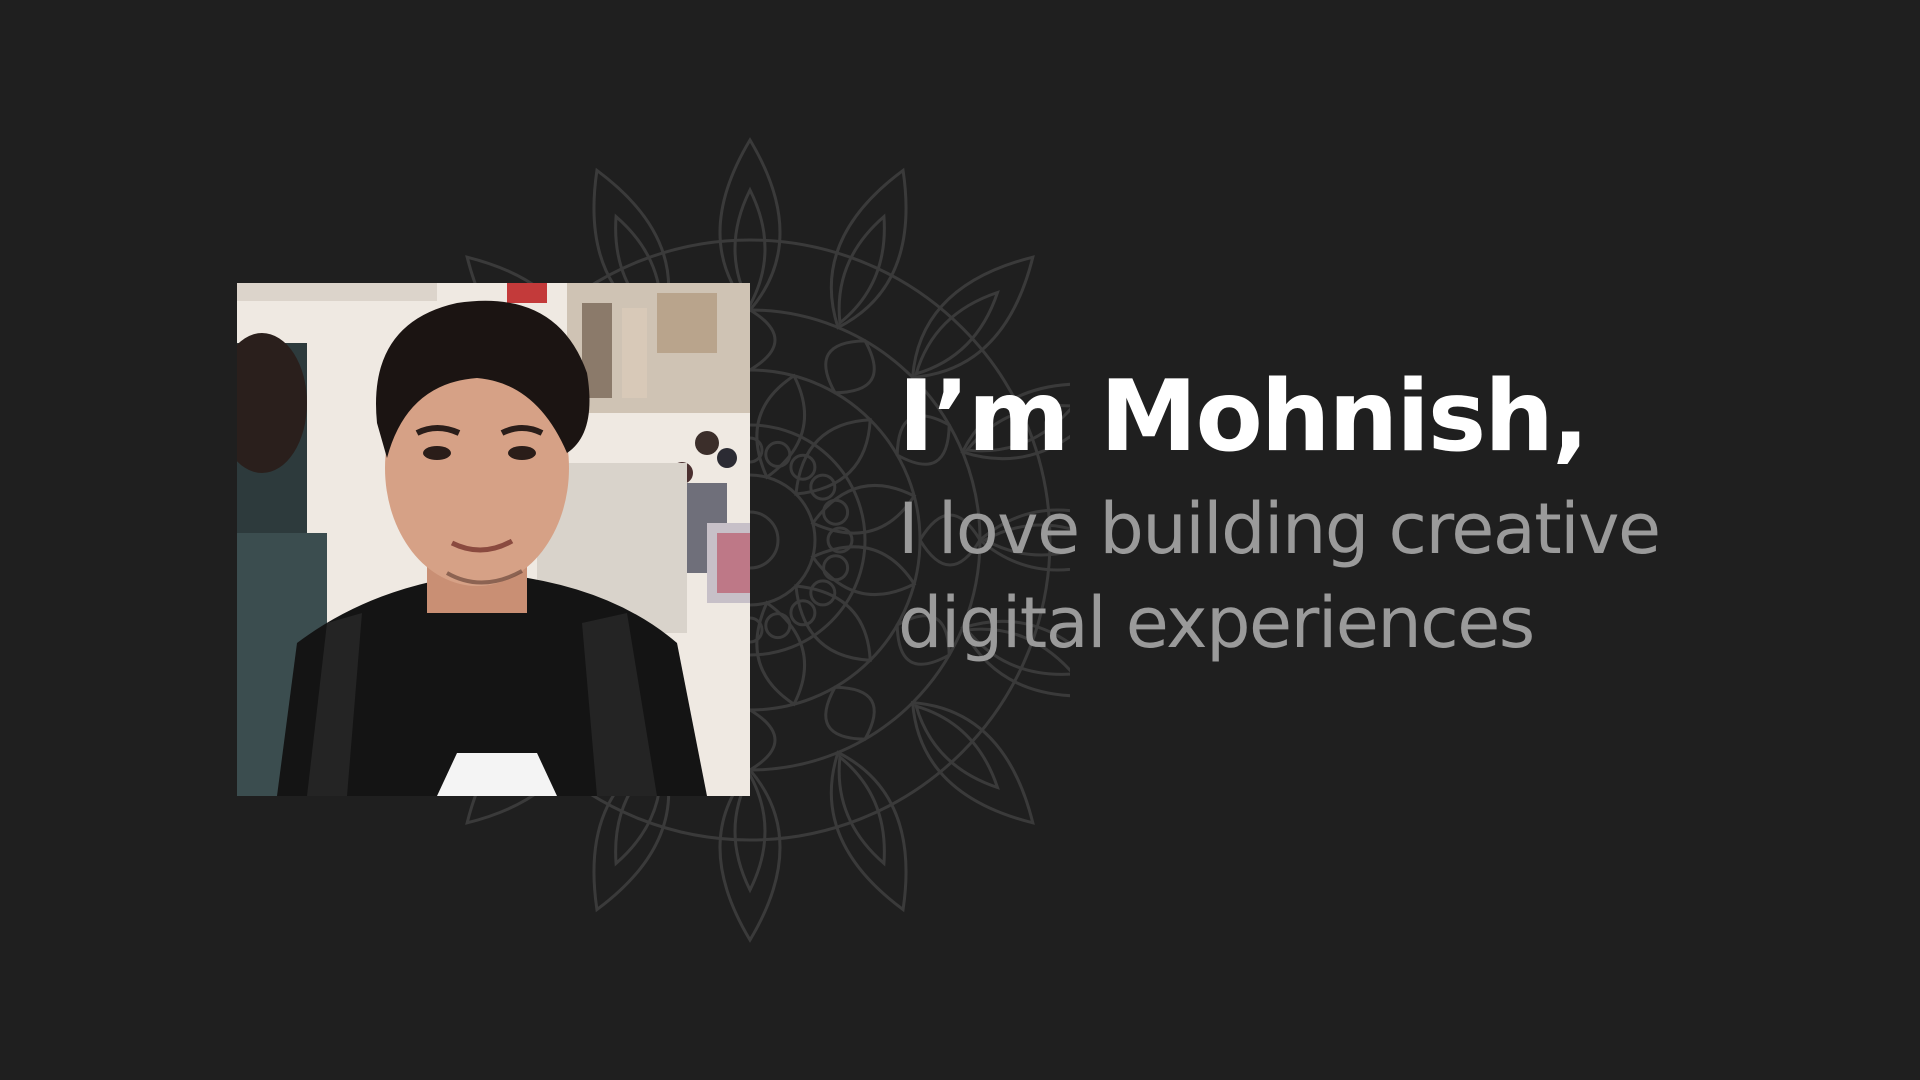 The width and height of the screenshot is (1920, 1080). I want to click on profile-photo, so click(493, 539).